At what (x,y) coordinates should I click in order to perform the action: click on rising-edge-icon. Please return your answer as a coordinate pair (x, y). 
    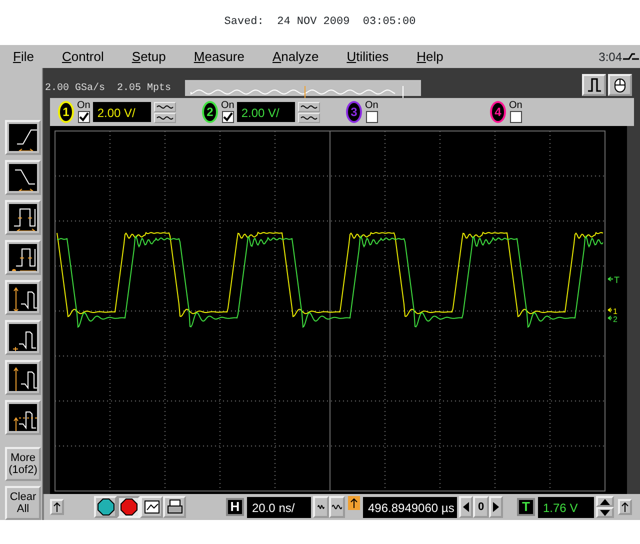
    Looking at the image, I should click on (23, 137).